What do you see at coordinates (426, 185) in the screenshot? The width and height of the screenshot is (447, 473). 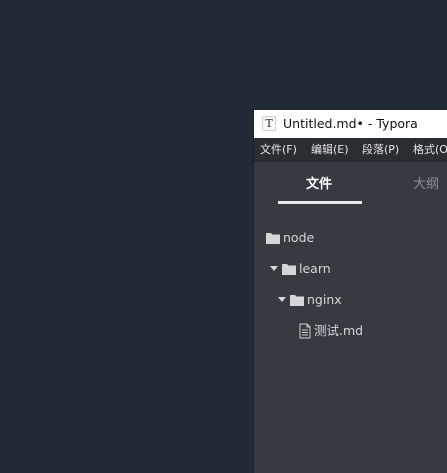 I see `tab-outline: 大纲` at bounding box center [426, 185].